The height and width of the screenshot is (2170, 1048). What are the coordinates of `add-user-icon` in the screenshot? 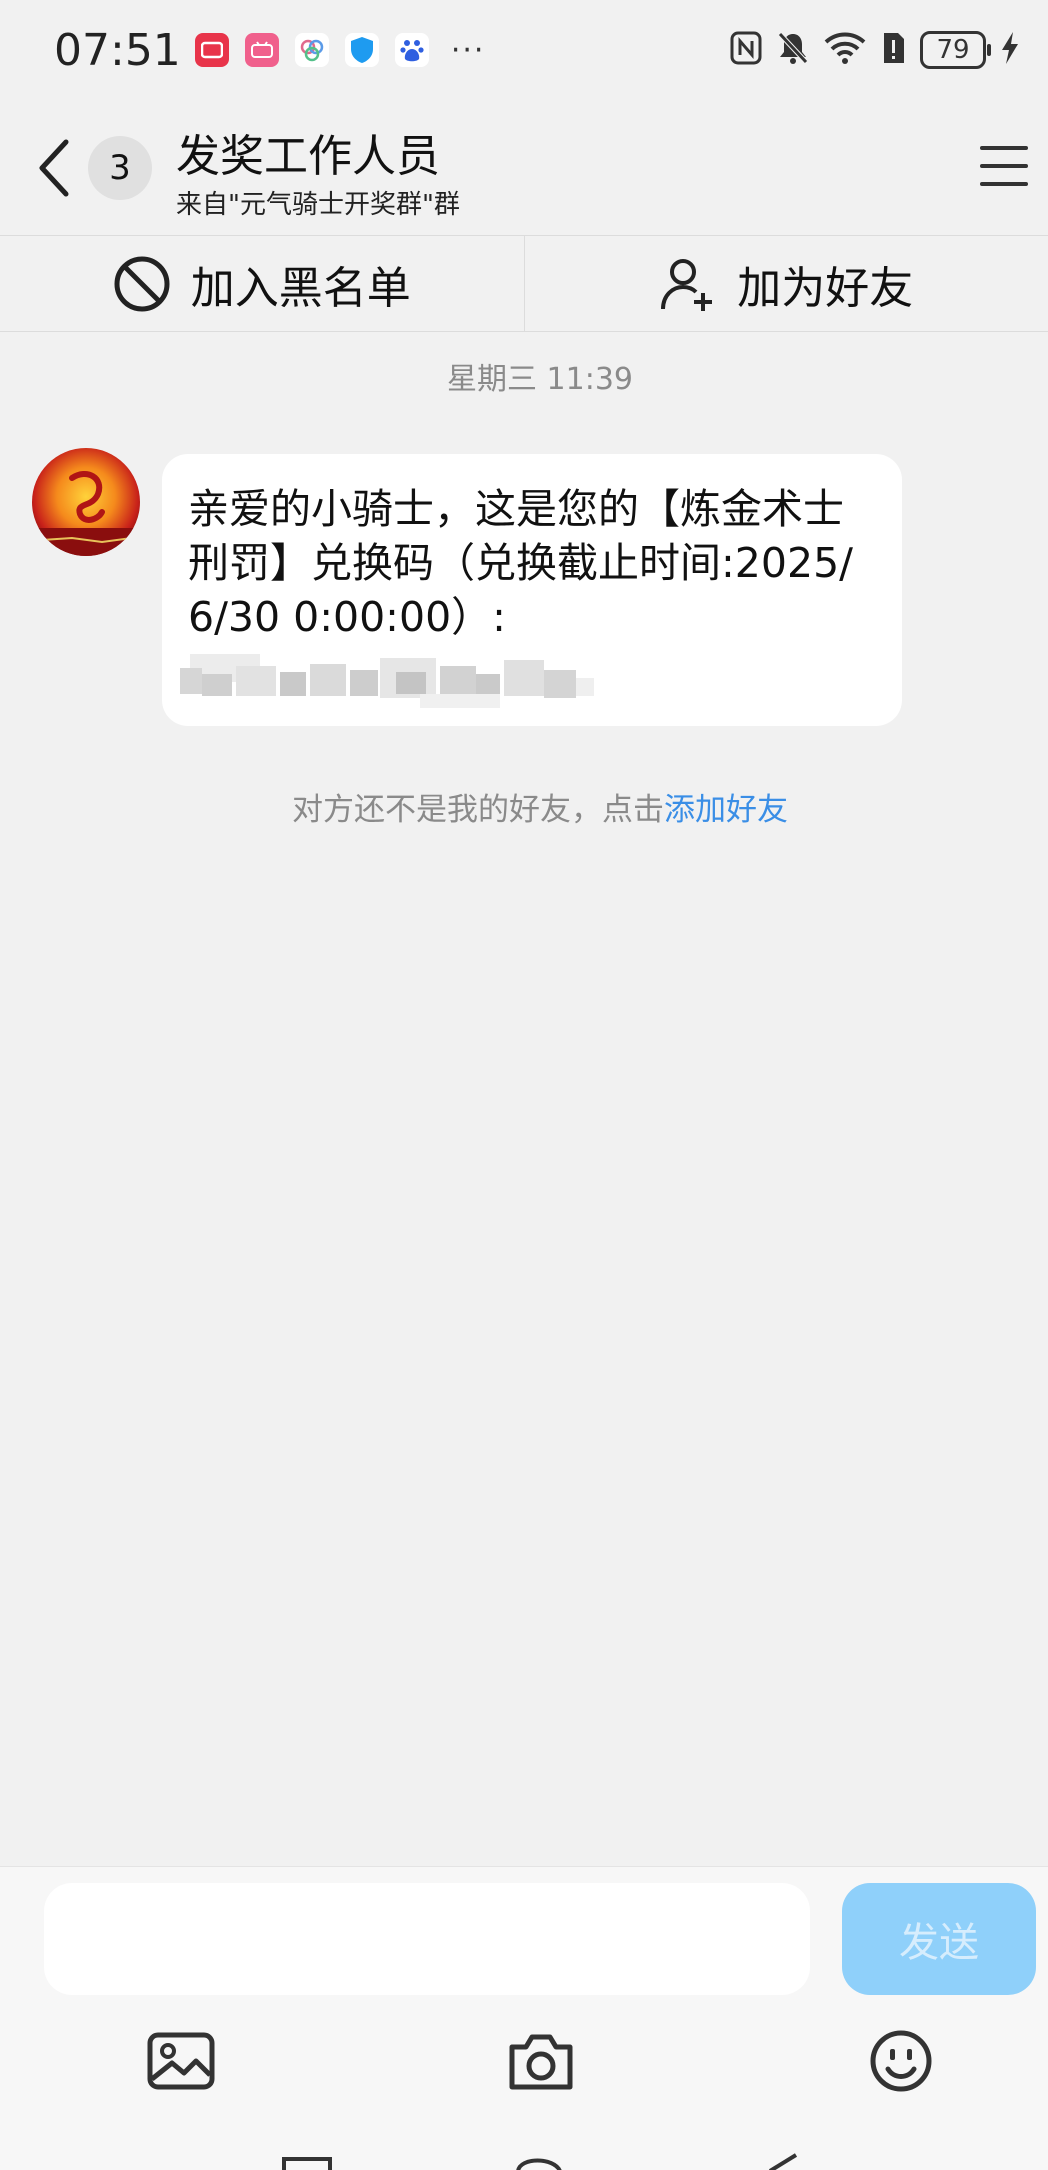 It's located at (687, 284).